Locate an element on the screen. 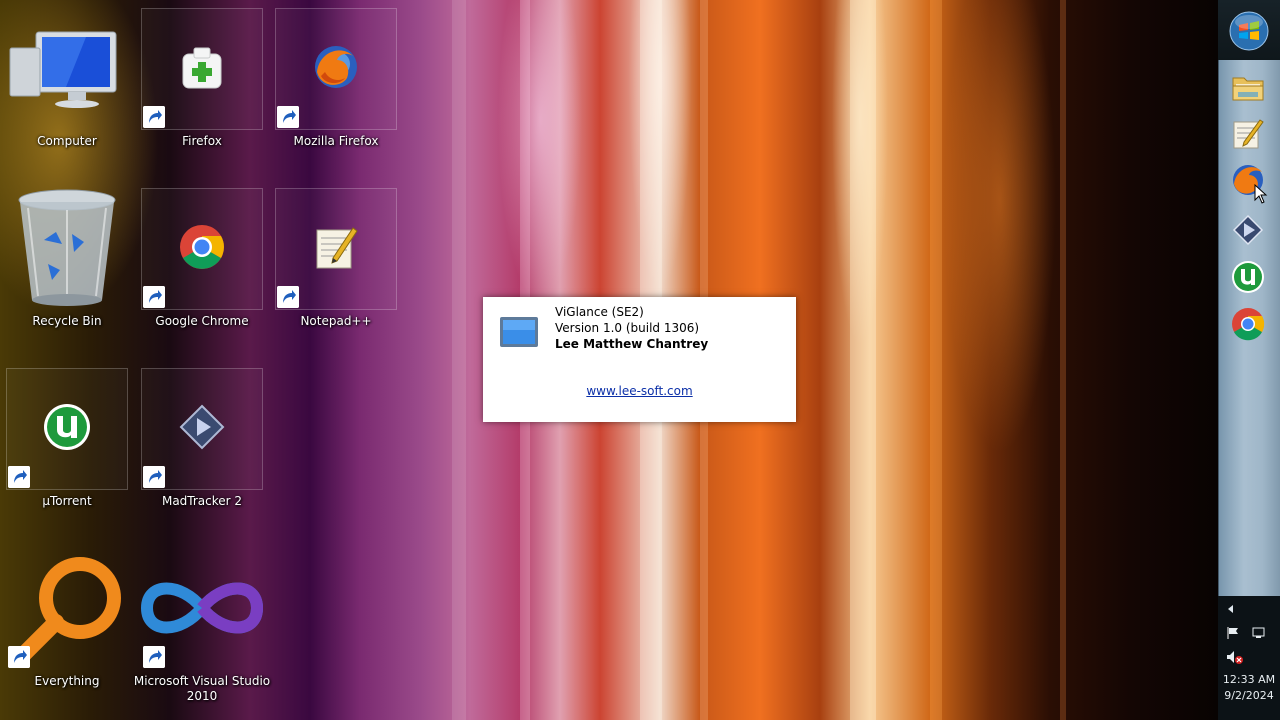 The height and width of the screenshot is (720, 1280). mouse-cursor-icon is located at coordinates (1261, 194).